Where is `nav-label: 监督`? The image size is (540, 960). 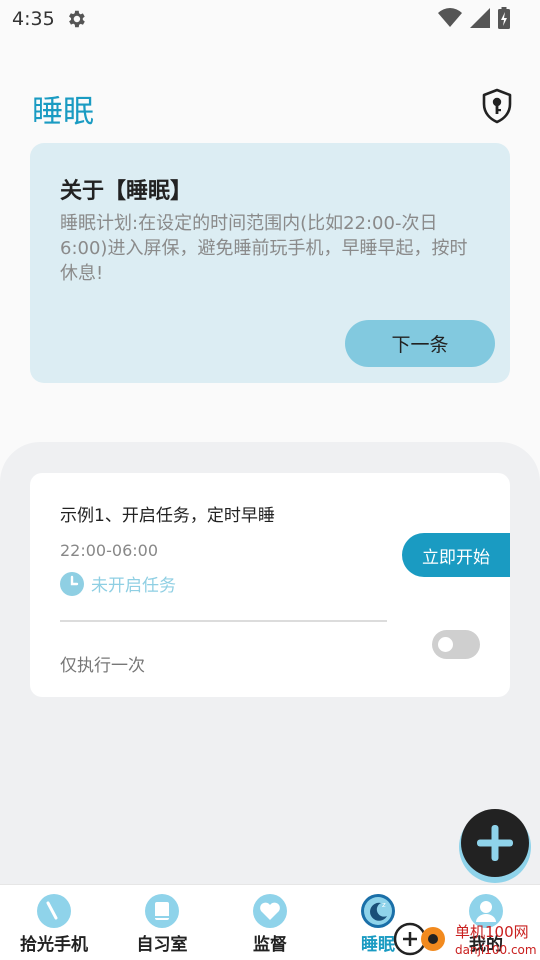 nav-label: 监督 is located at coordinates (270, 945).